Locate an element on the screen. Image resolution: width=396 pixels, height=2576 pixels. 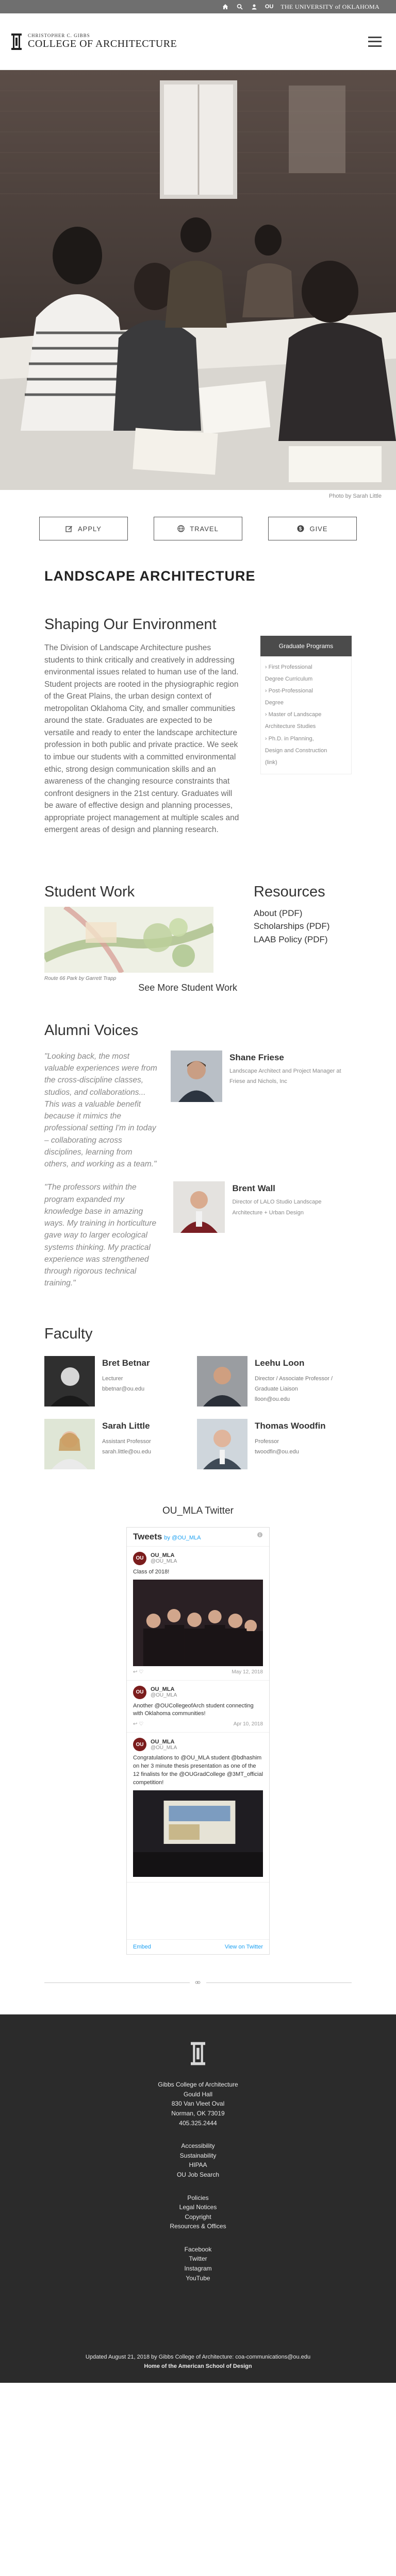
faculty-card: Thomas Woodfin Professor twoodfin@ou.edu is located at coordinates (274, 1443).